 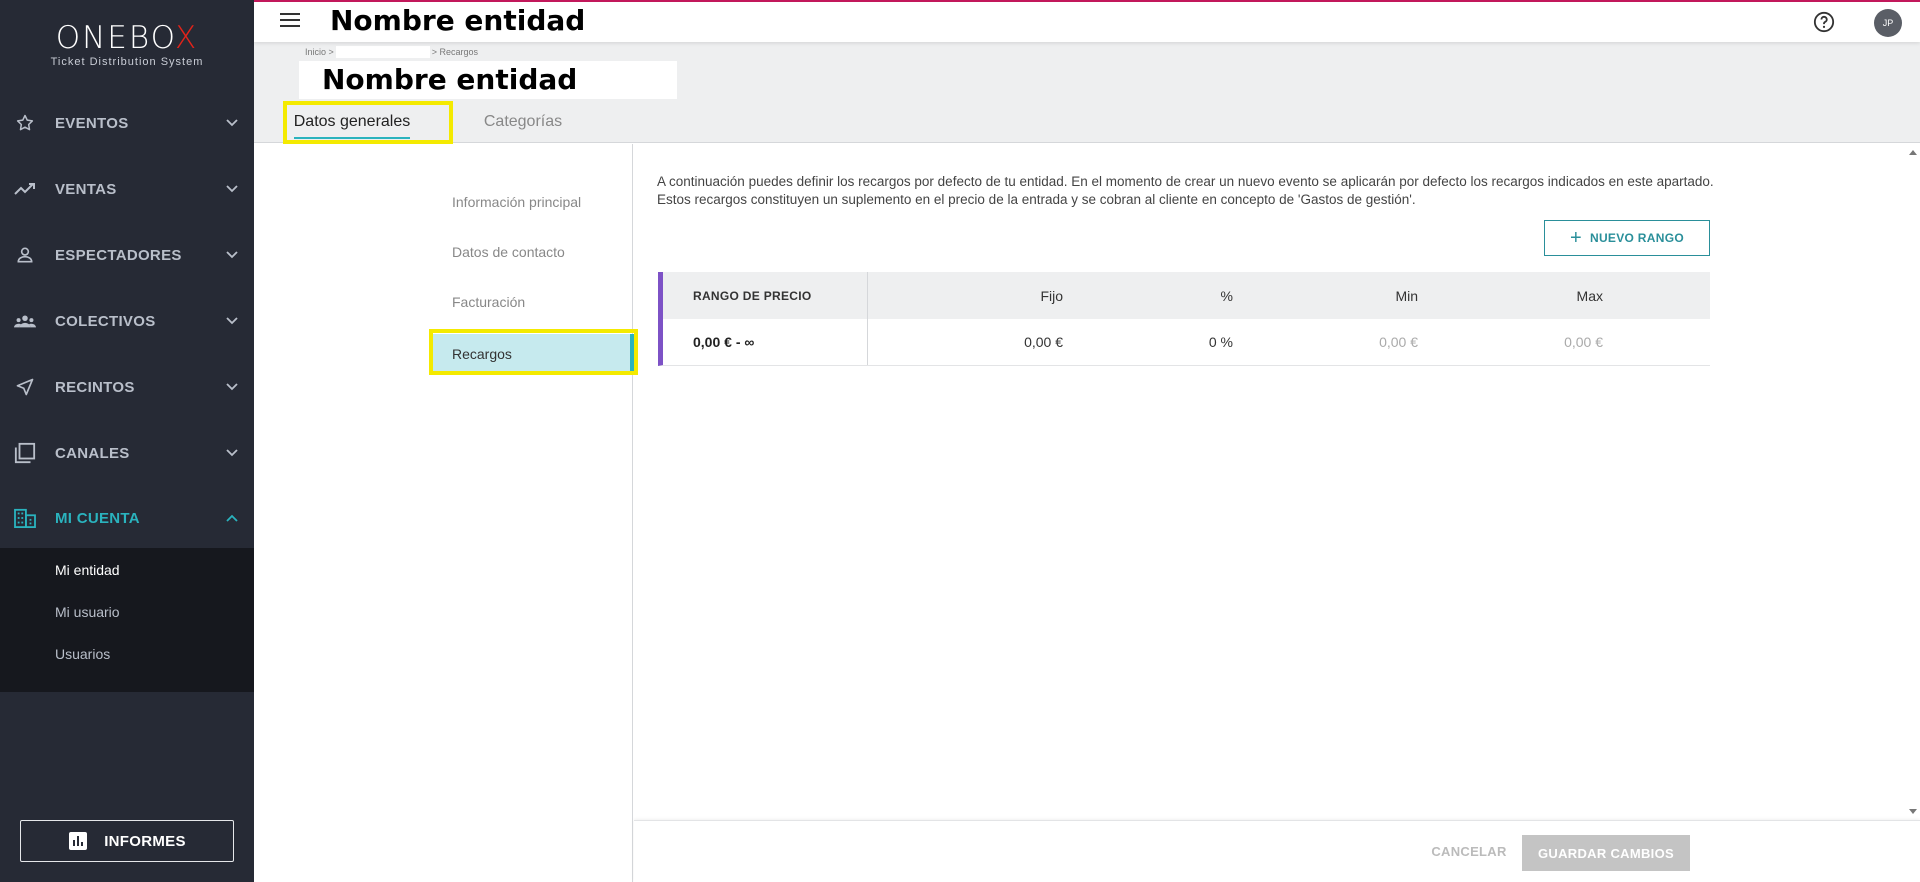 I want to click on sidebar-item-label: EVENTOS, so click(x=92, y=123).